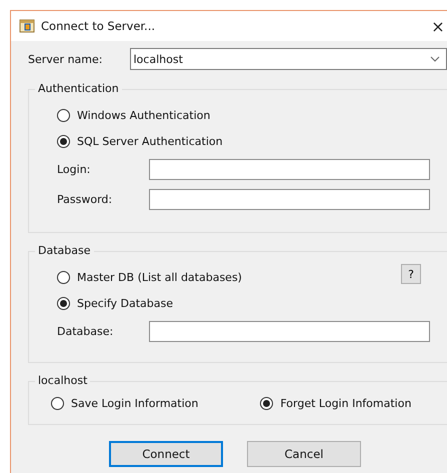  Describe the element at coordinates (435, 59) in the screenshot. I see `chevron-down-icon` at that location.